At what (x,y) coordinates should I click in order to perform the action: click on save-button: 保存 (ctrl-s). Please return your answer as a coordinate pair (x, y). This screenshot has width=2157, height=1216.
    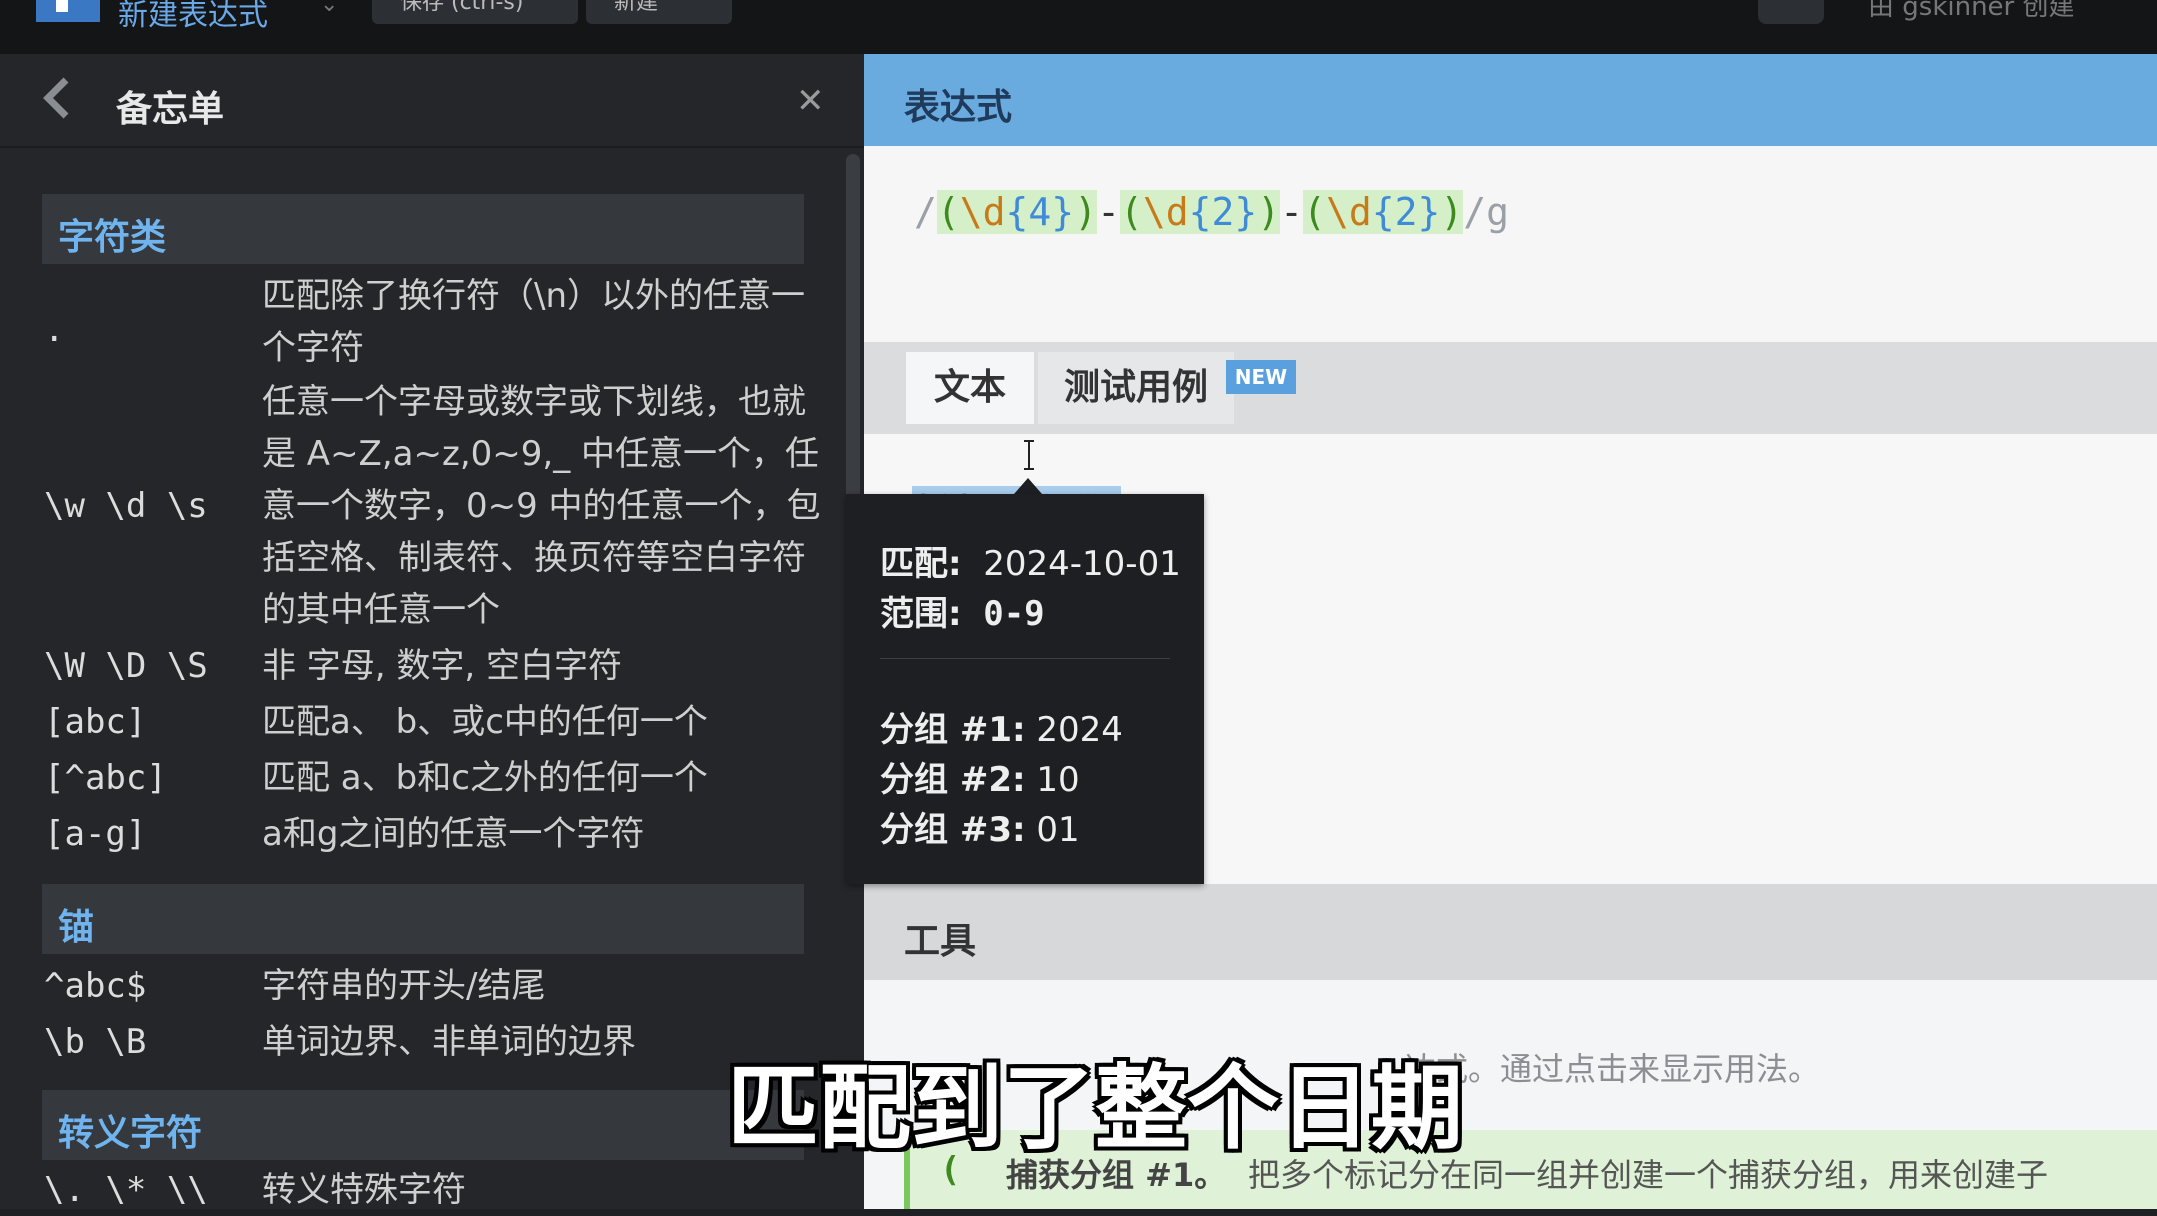
    Looking at the image, I should click on (475, 12).